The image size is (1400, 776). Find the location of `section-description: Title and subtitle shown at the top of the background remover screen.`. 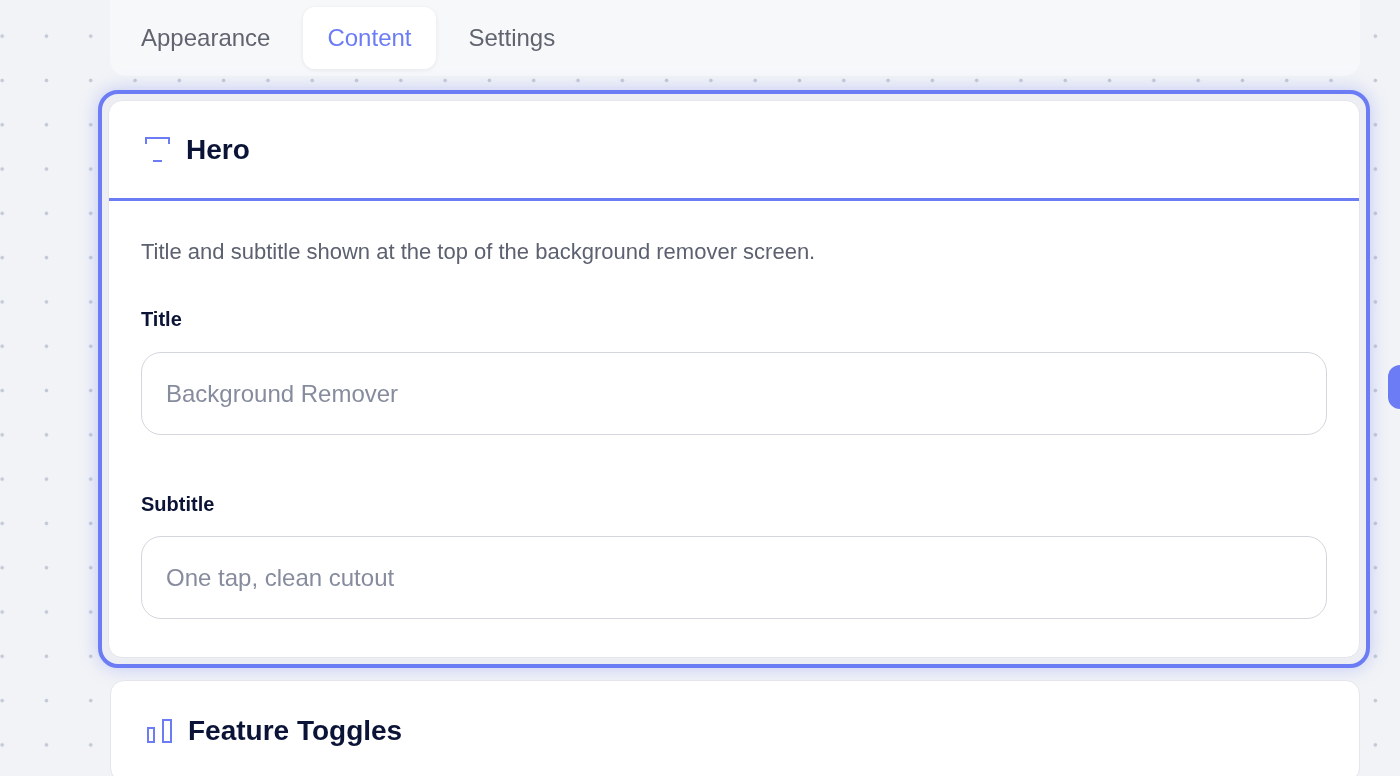

section-description: Title and subtitle shown at the top of the background remover screen. is located at coordinates (479, 252).